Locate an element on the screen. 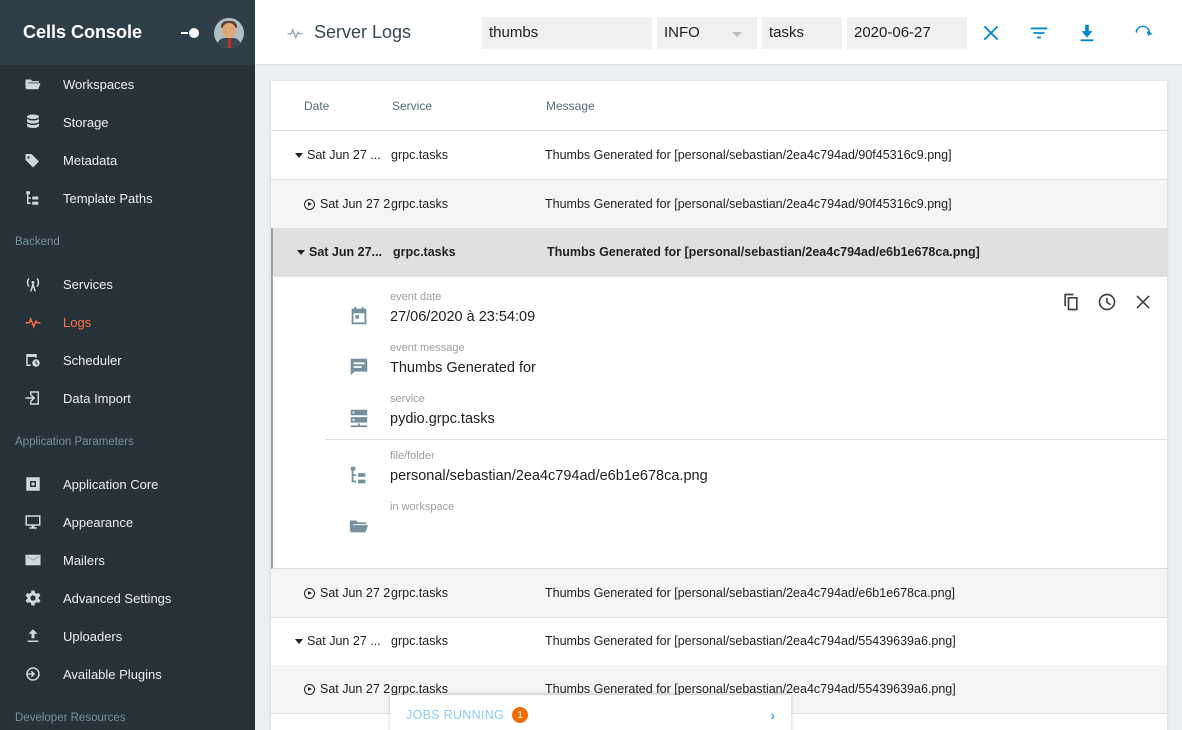  email-icon is located at coordinates (33, 560).